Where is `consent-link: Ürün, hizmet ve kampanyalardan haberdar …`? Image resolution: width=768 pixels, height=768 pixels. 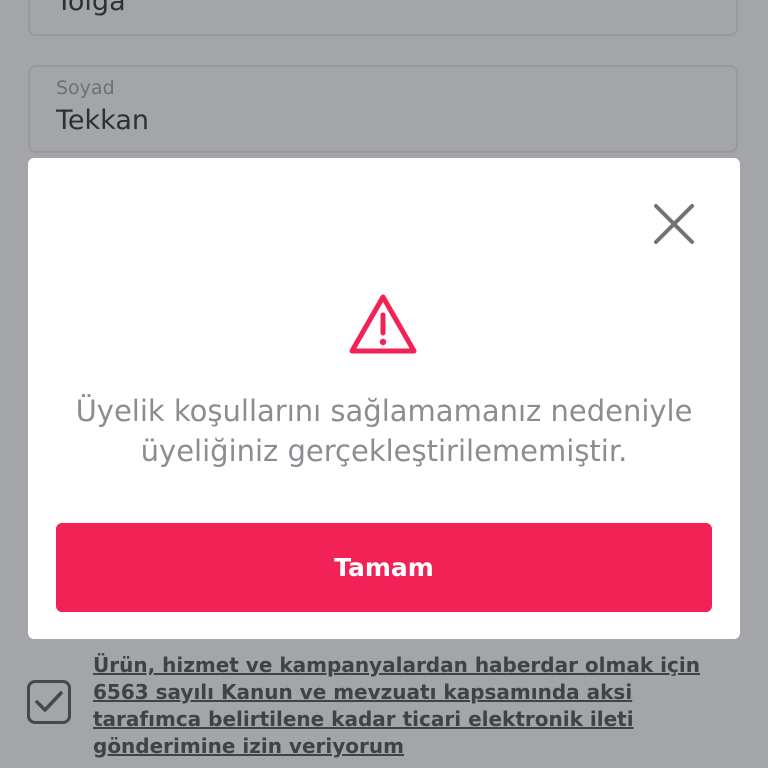
consent-link: Ürün, hizmet ve kampanyalardan haberdar … is located at coordinates (423, 706).